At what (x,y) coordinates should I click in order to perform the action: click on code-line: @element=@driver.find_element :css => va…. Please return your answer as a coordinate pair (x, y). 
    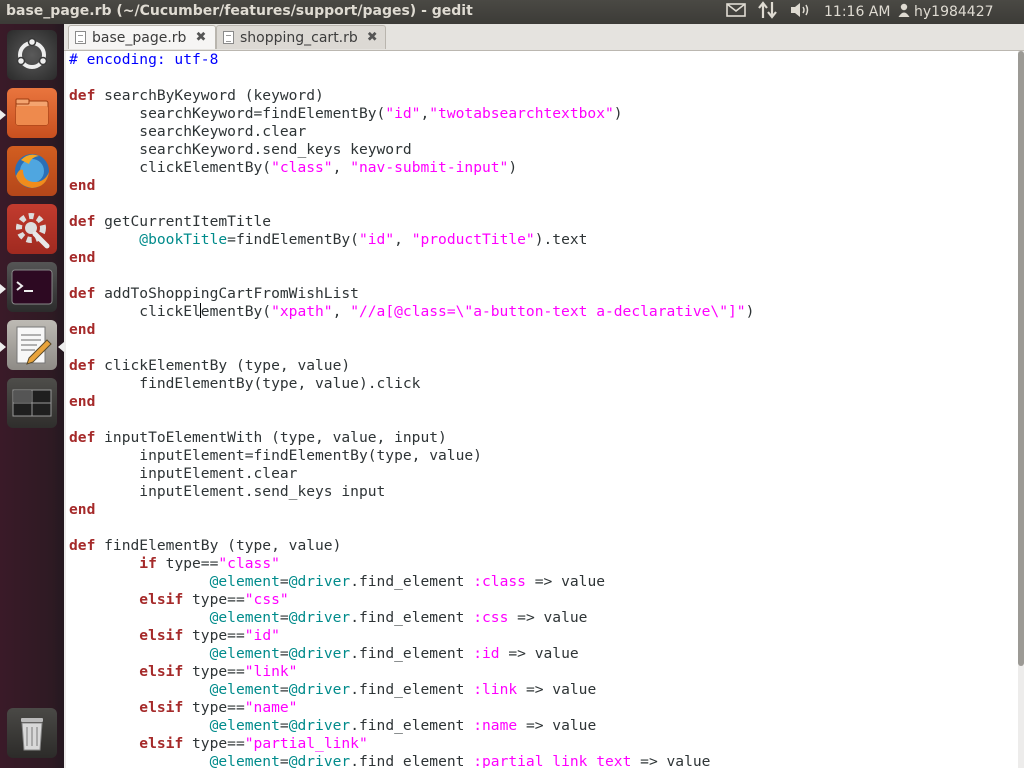
    Looking at the image, I should click on (411, 618).